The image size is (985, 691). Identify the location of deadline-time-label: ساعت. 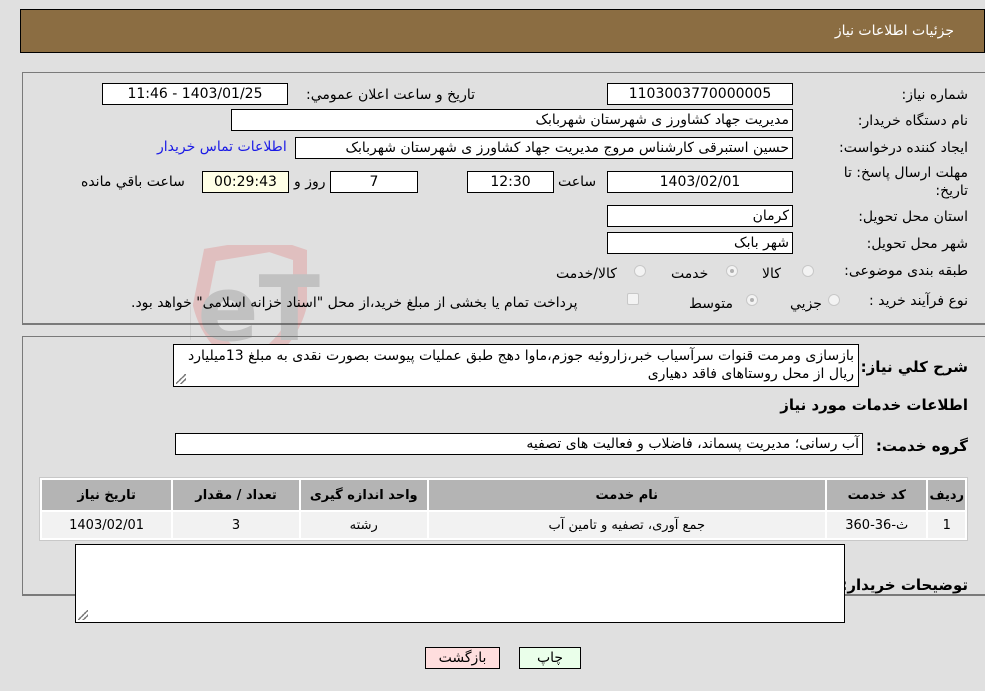
(577, 182).